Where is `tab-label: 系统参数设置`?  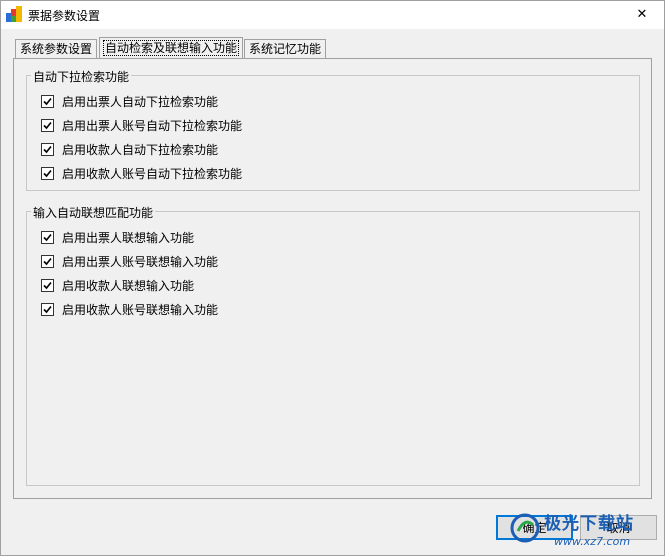
tab-label: 系统参数设置 is located at coordinates (56, 49).